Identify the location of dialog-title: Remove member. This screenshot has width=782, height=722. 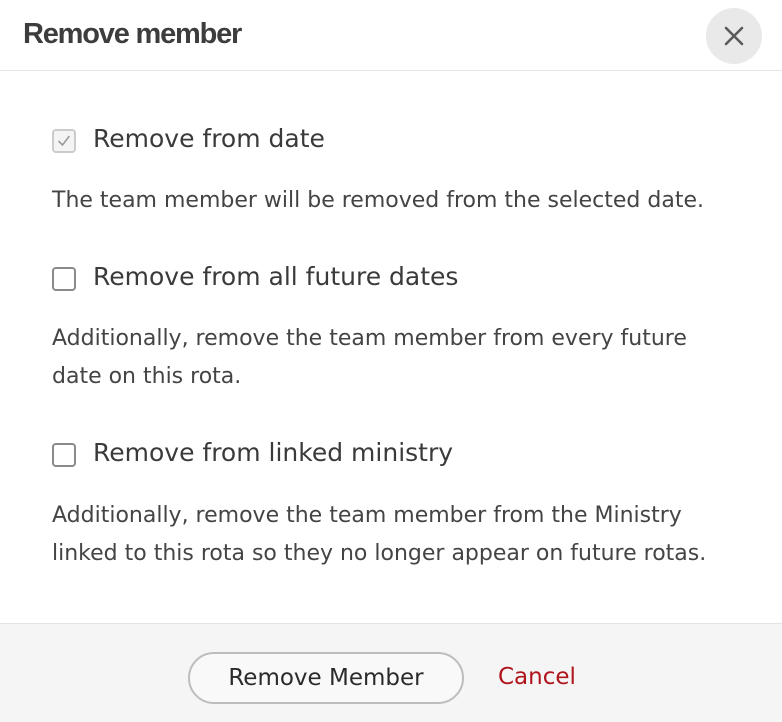
(132, 34).